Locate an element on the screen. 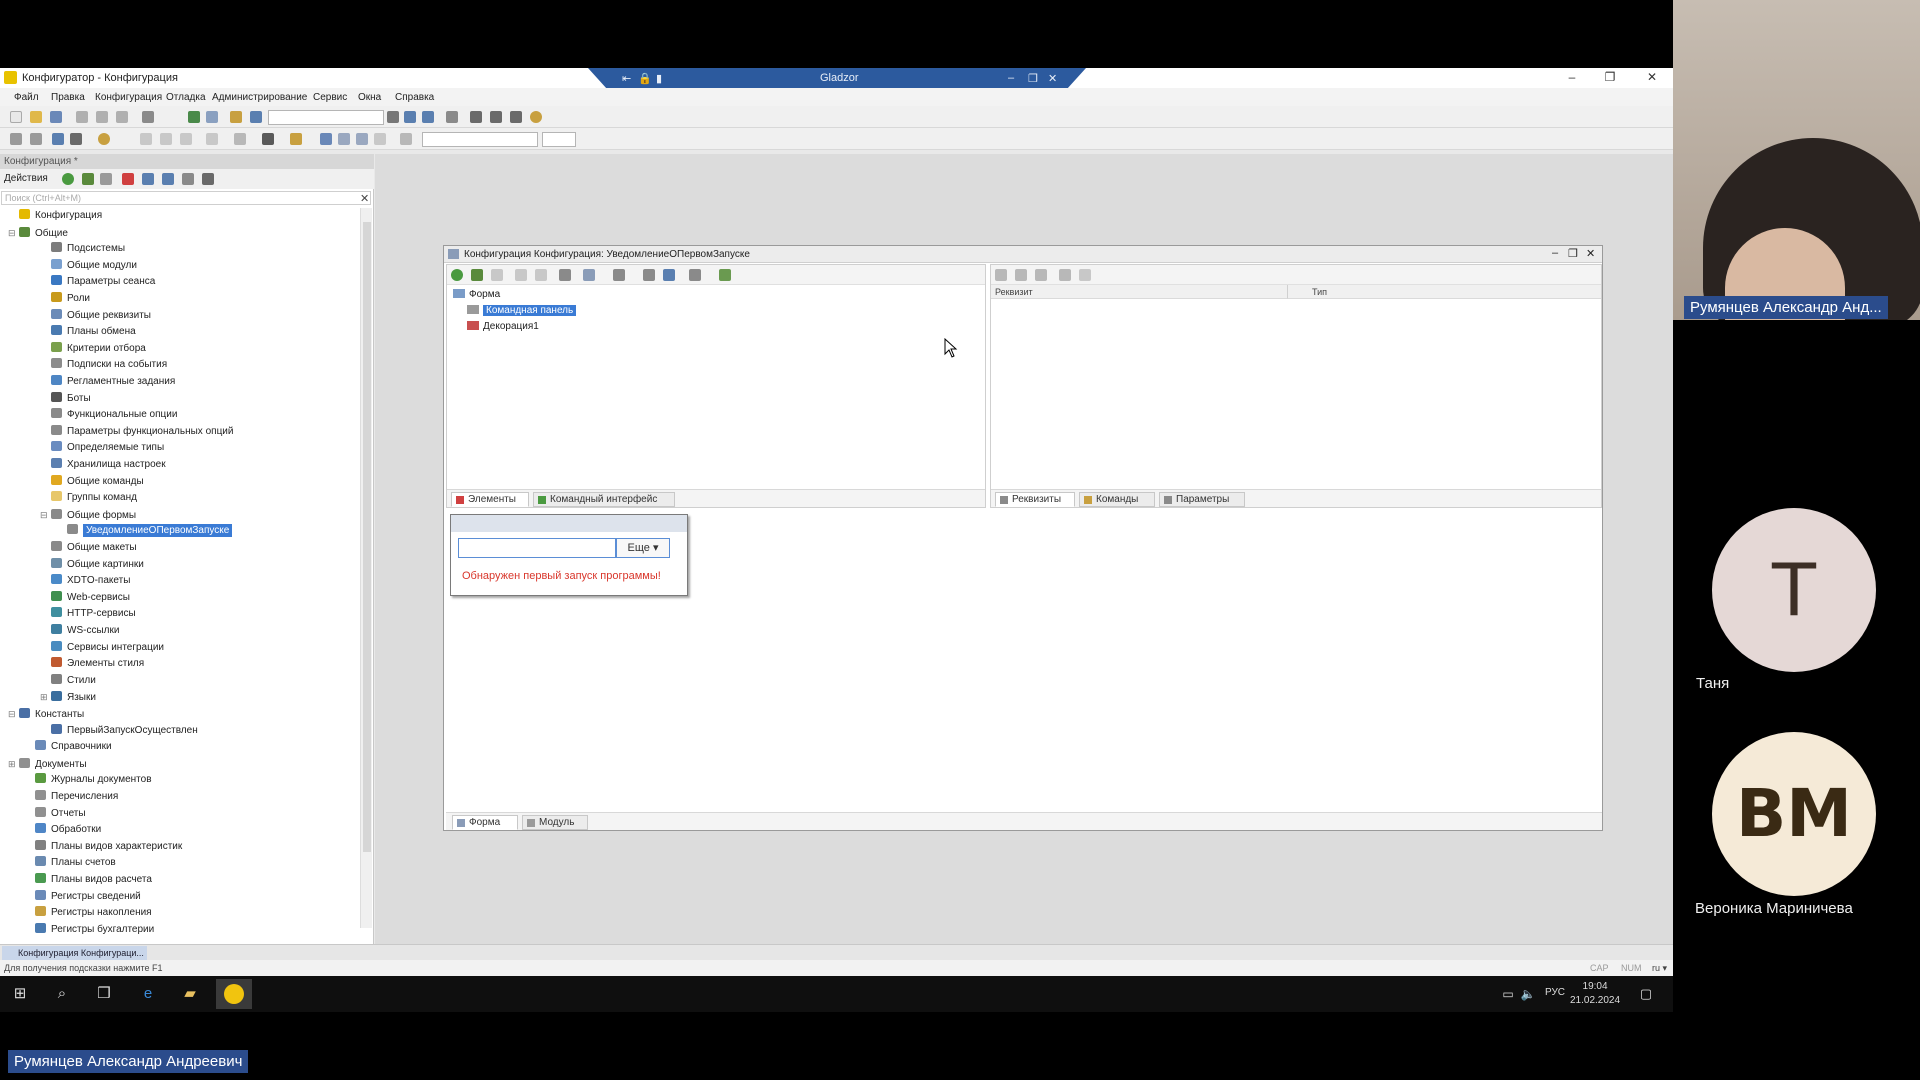 The height and width of the screenshot is (1080, 1920). tree-item: Подписки на события is located at coordinates (103, 365).